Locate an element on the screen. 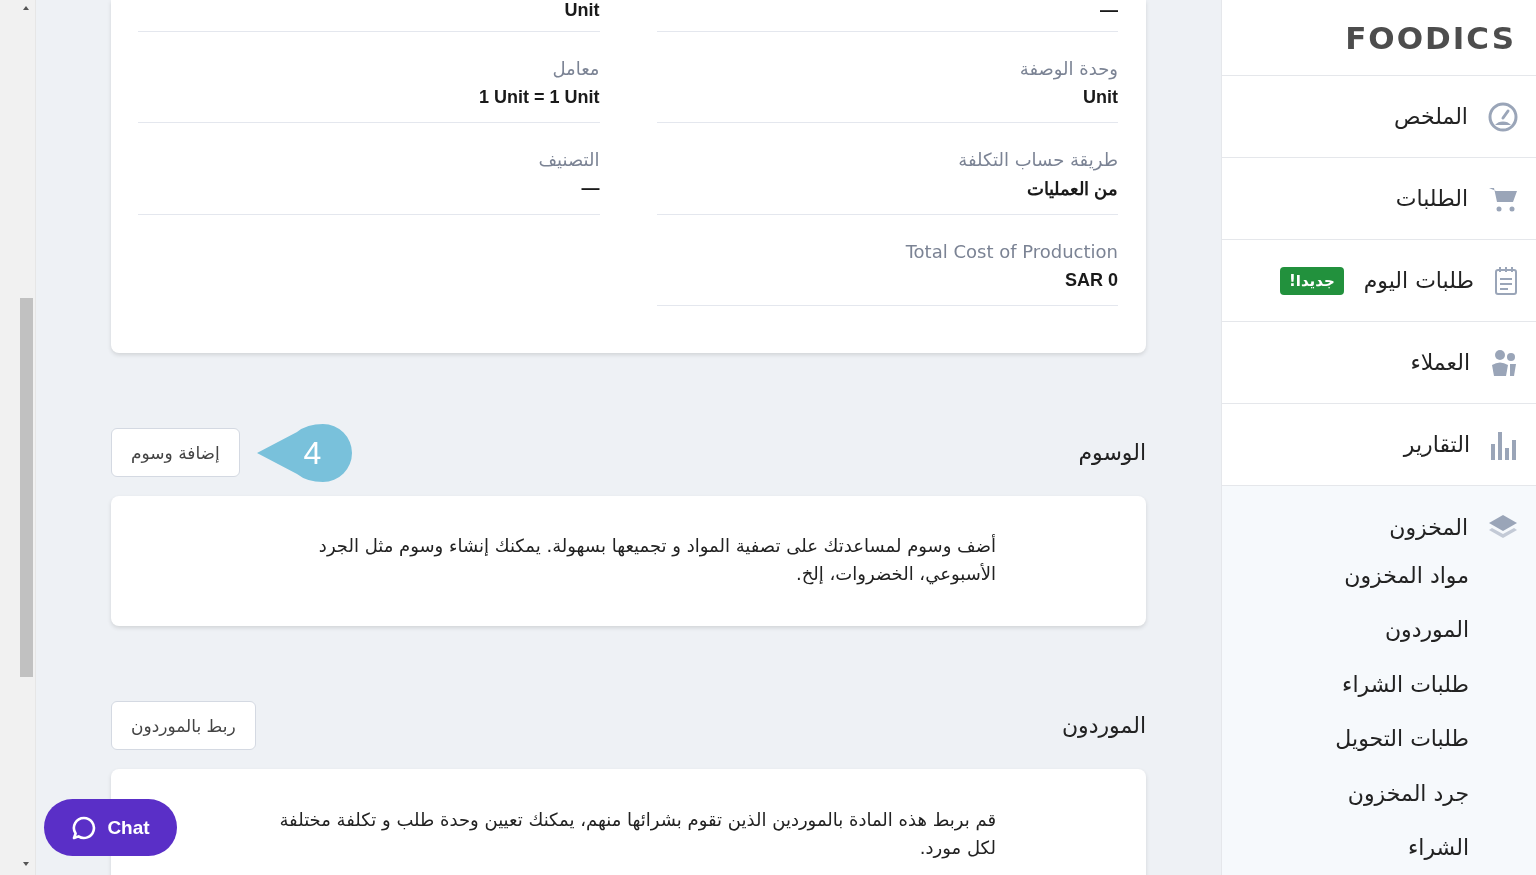 The image size is (1536, 875). tags-description: أضف وسوم لمساعدتك على تصفية المواد و تجميعها بسهولة. يمكنك إنشاء وسوم مثل الجرد الأسبوعي، الخضروات، إلخ. is located at coordinates (656, 560).